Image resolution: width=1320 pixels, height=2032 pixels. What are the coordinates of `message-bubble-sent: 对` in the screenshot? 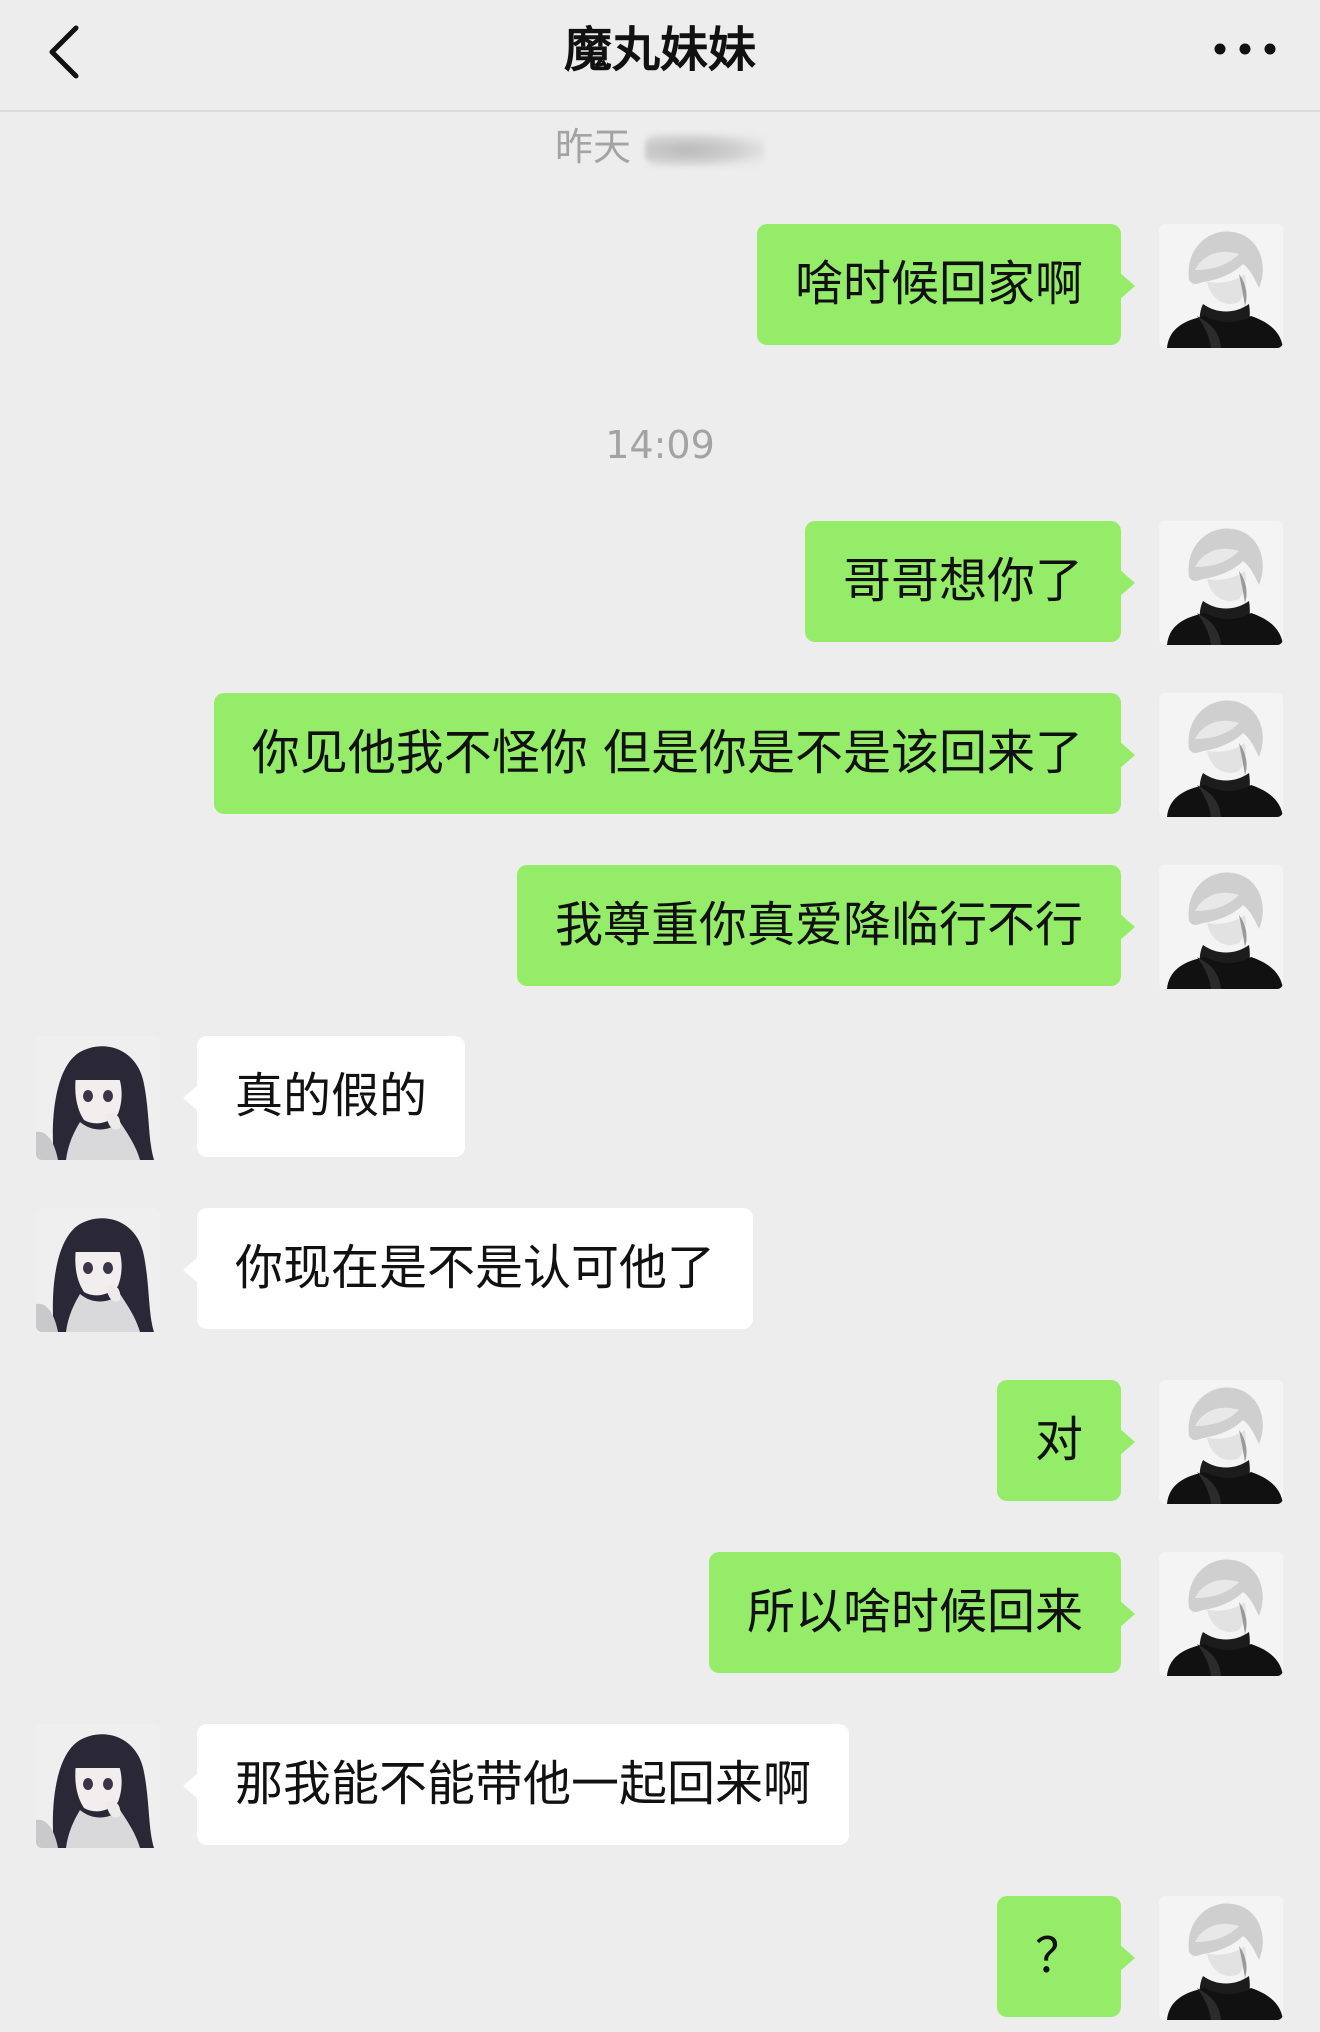 It's located at (1066, 1440).